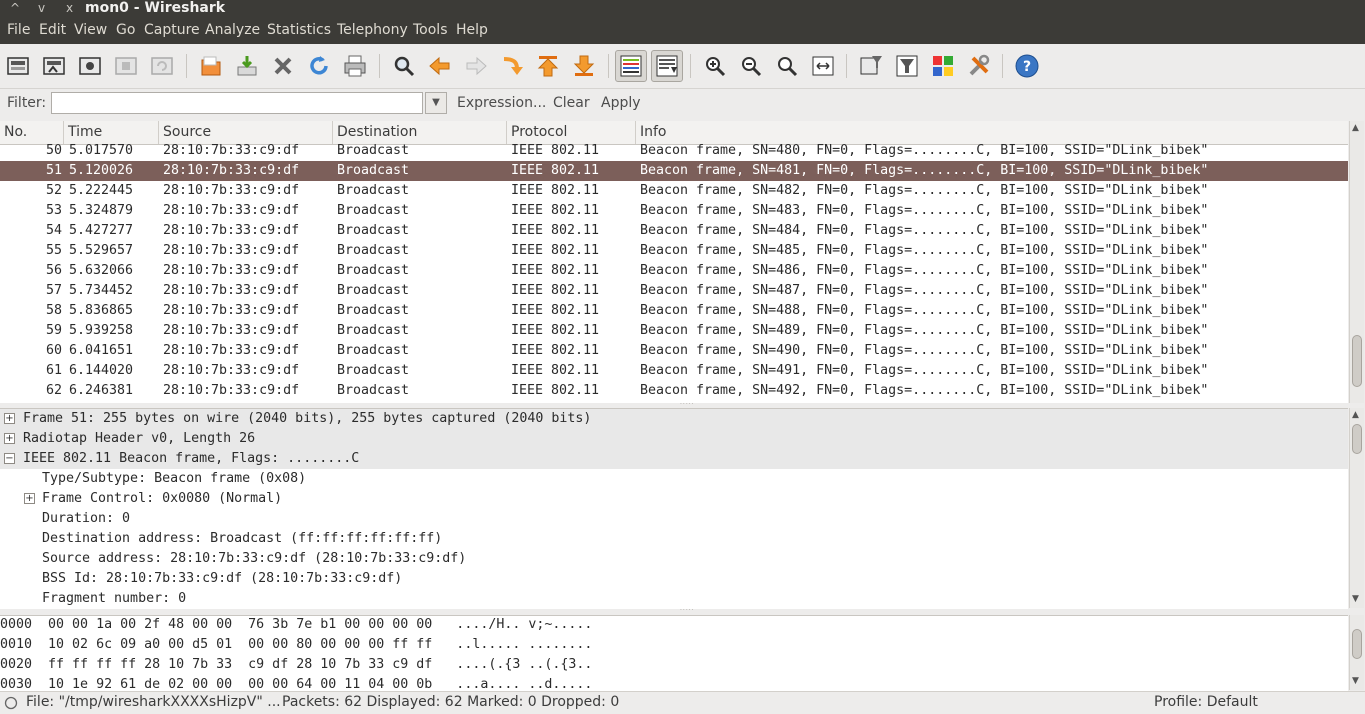 This screenshot has width=1365, height=714. Describe the element at coordinates (715, 66) in the screenshot. I see `zoom-in-icon` at that location.